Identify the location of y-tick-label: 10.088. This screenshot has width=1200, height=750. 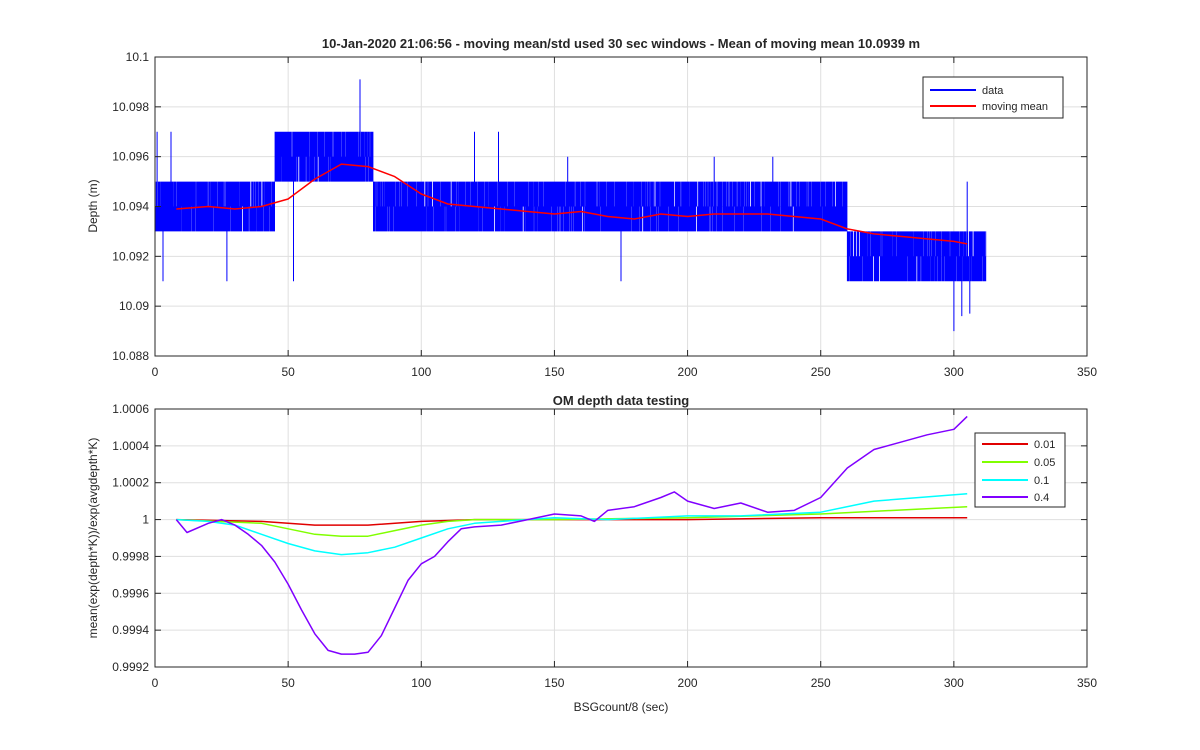
(130, 356).